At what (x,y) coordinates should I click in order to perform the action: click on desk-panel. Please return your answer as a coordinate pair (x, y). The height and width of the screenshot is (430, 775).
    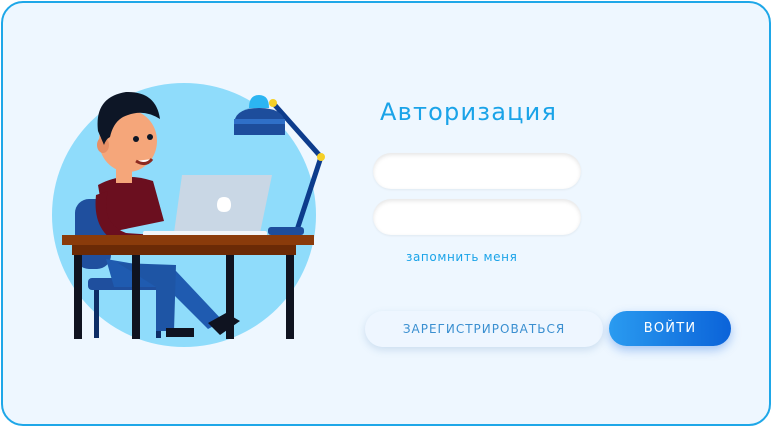
    Looking at the image, I should click on (184, 250).